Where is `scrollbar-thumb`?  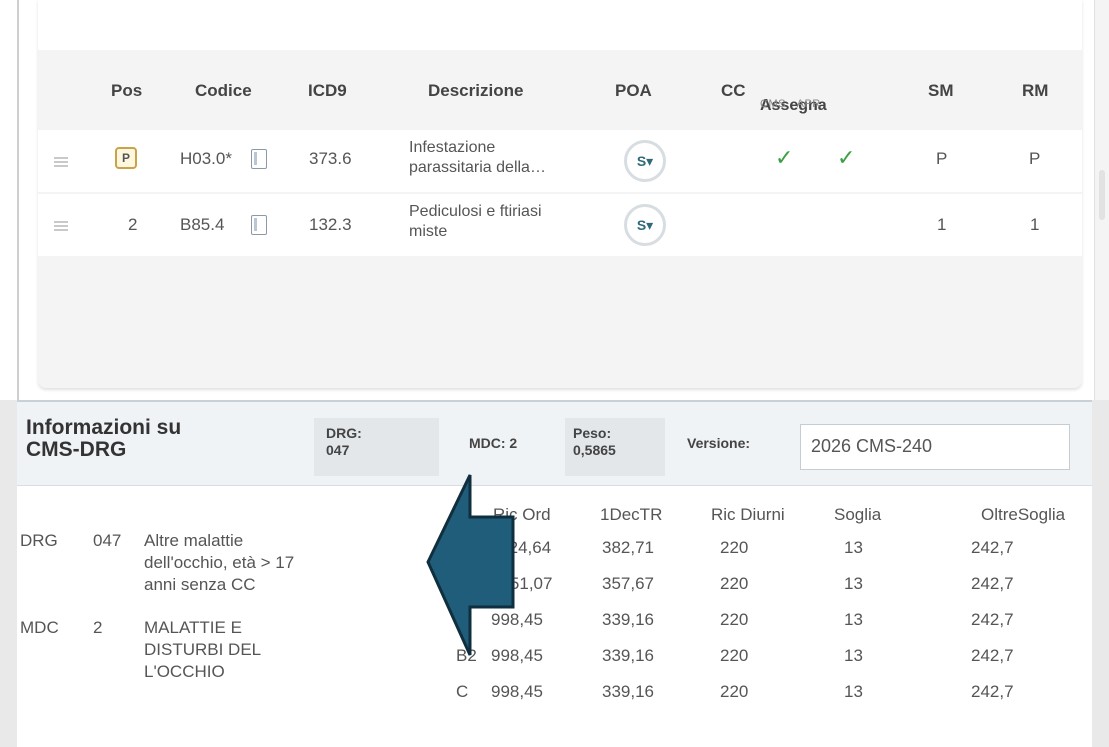 scrollbar-thumb is located at coordinates (1102, 195).